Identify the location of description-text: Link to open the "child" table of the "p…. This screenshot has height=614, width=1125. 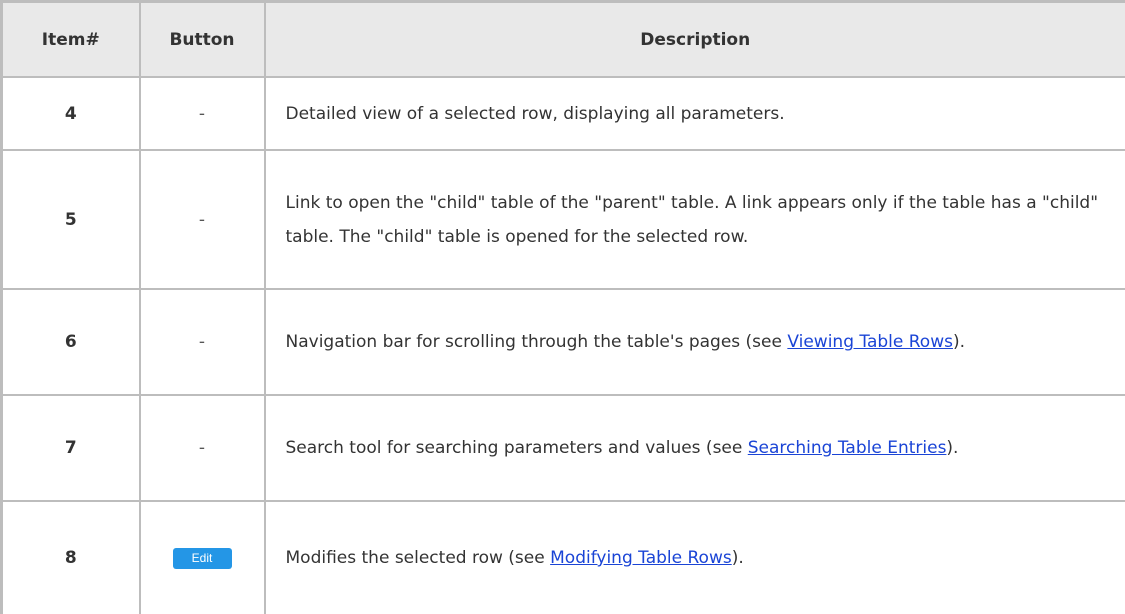
(692, 220).